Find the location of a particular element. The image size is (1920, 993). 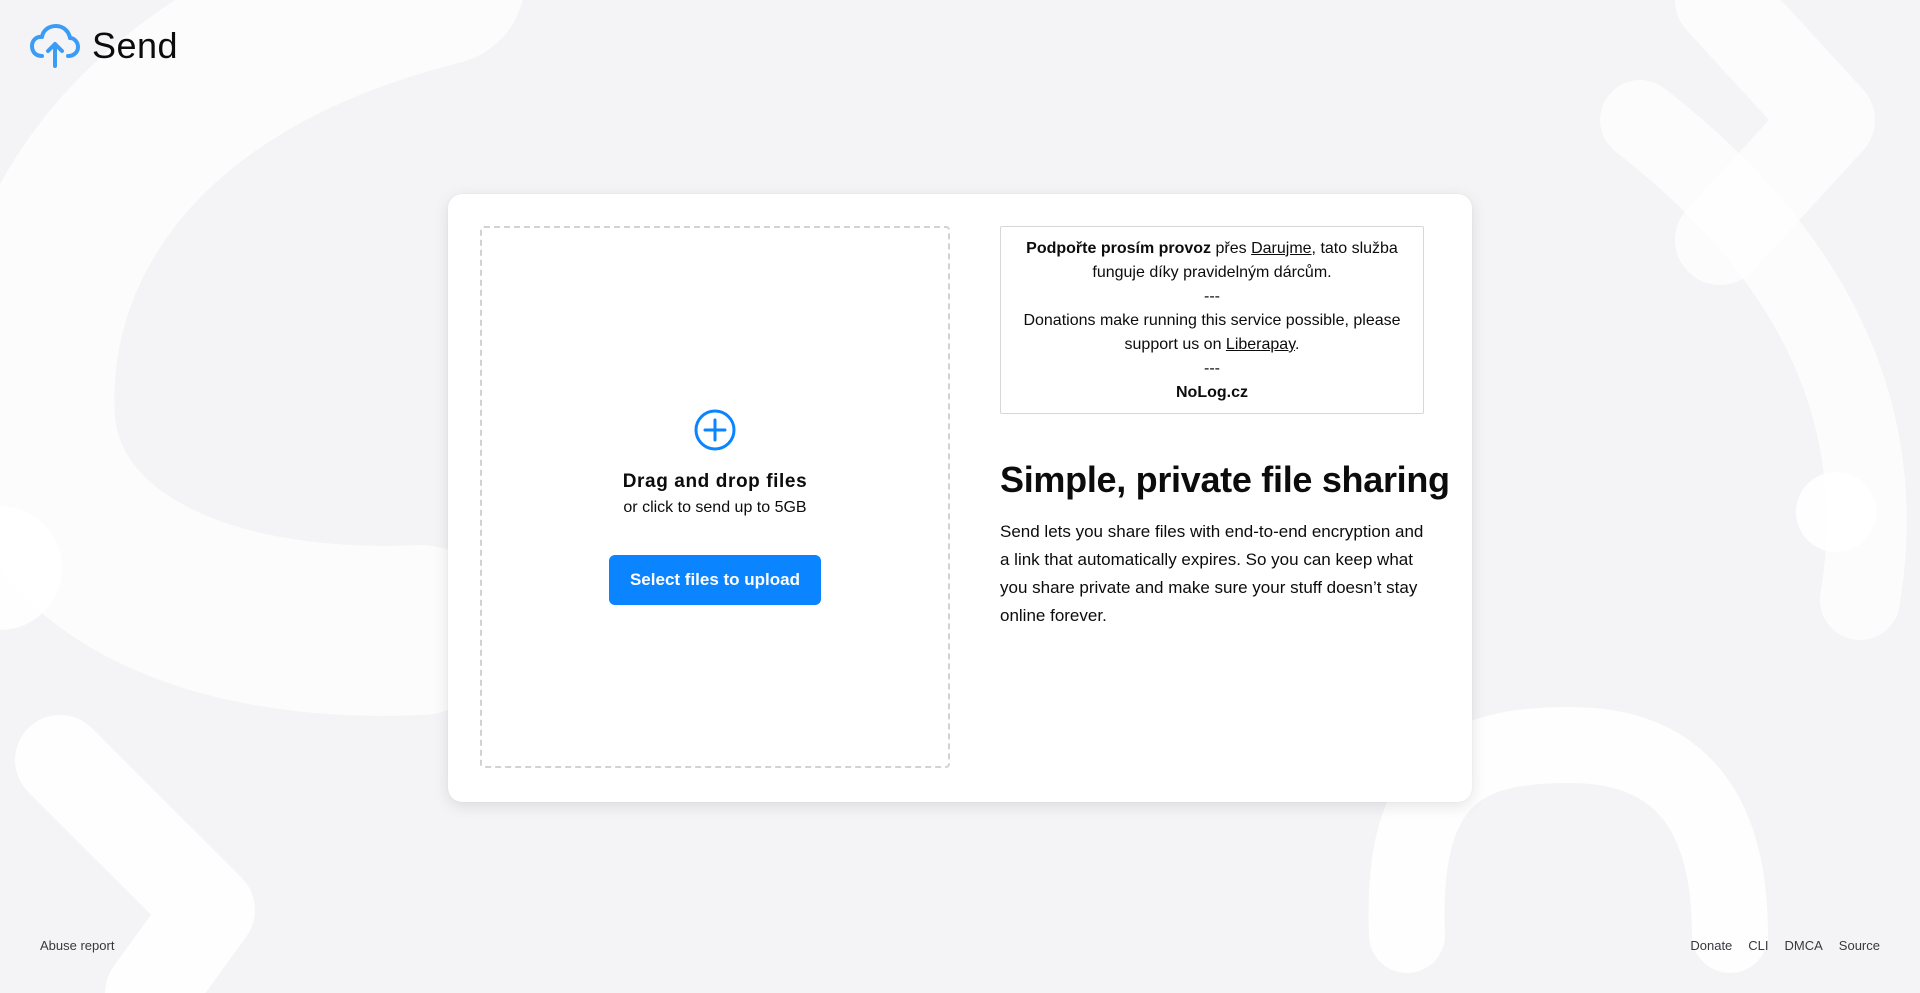

select-files-button: Select files to upload is located at coordinates (715, 580).